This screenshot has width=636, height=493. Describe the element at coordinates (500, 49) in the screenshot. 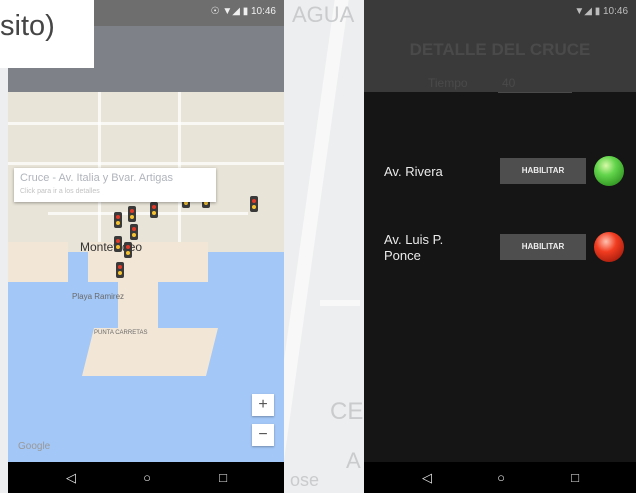

I see `page-title: DETALLE DEL CRUCE` at that location.